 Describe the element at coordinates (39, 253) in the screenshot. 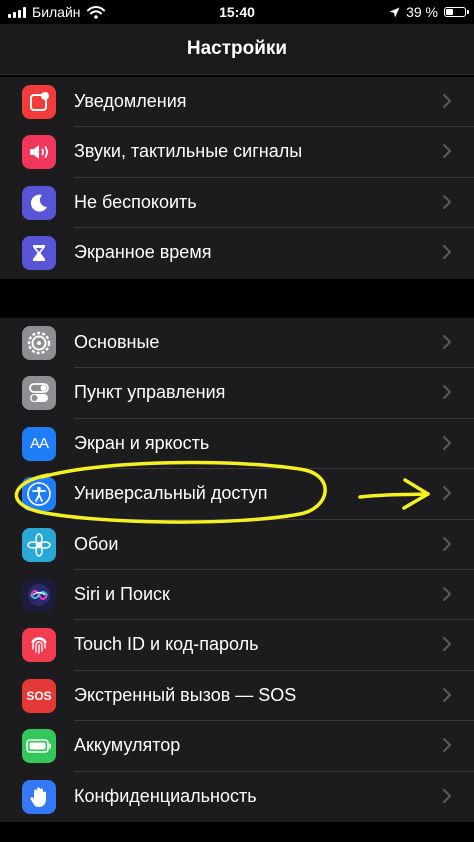

I see `hourglass-icon` at that location.